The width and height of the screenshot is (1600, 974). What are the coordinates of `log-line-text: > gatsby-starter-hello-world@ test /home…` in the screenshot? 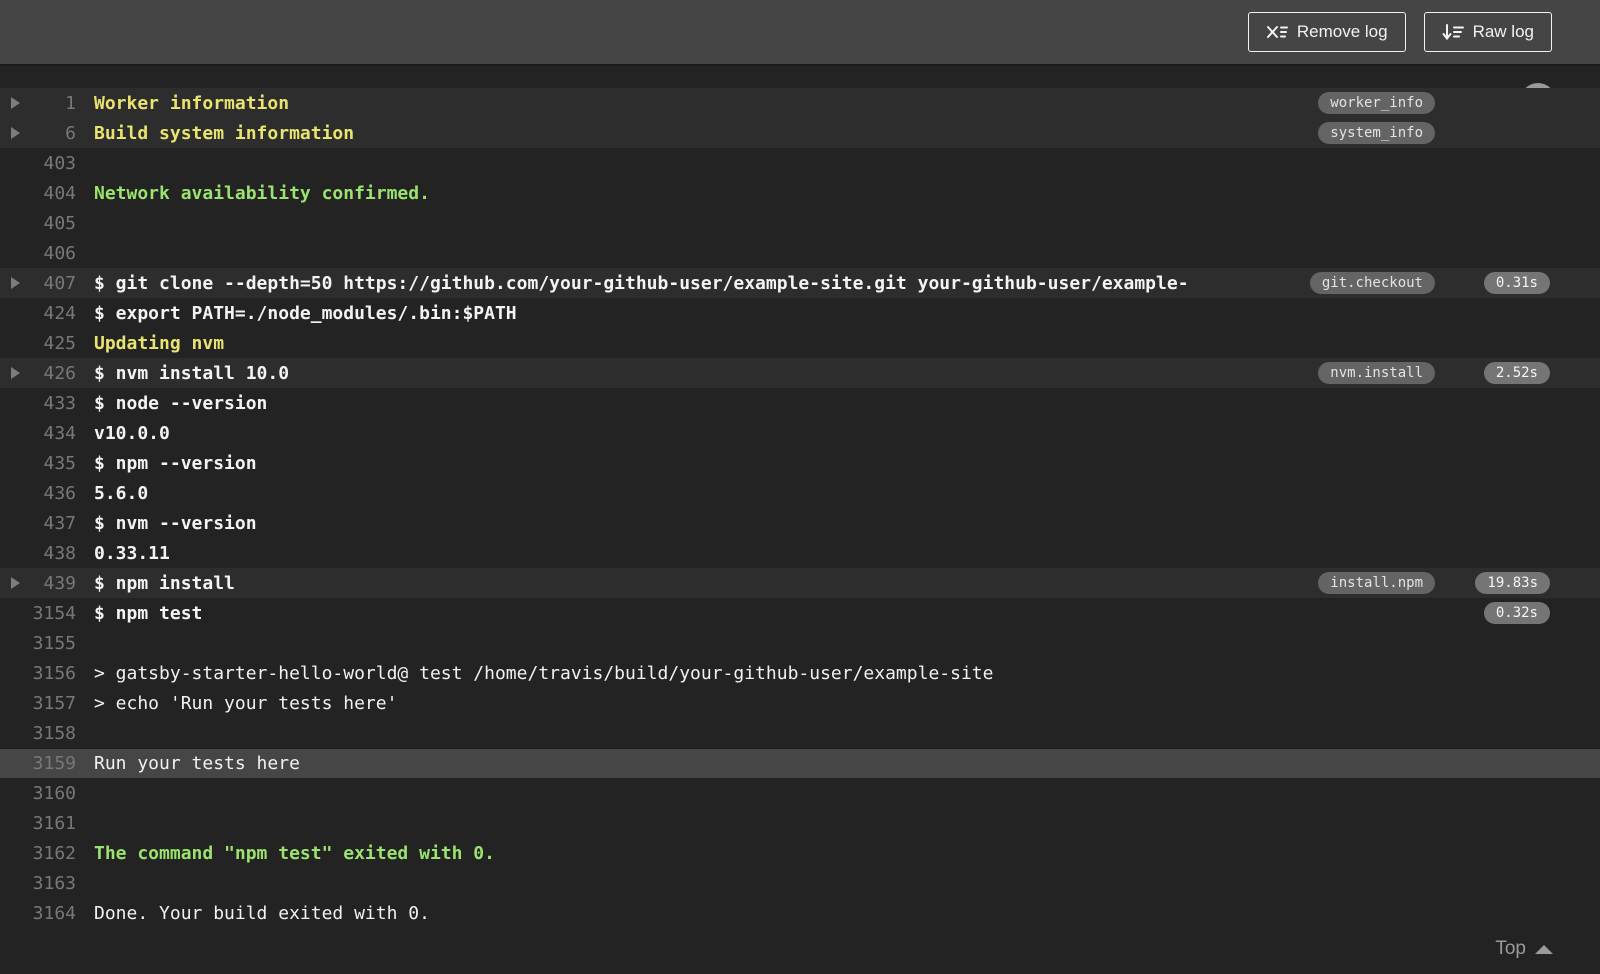 It's located at (544, 673).